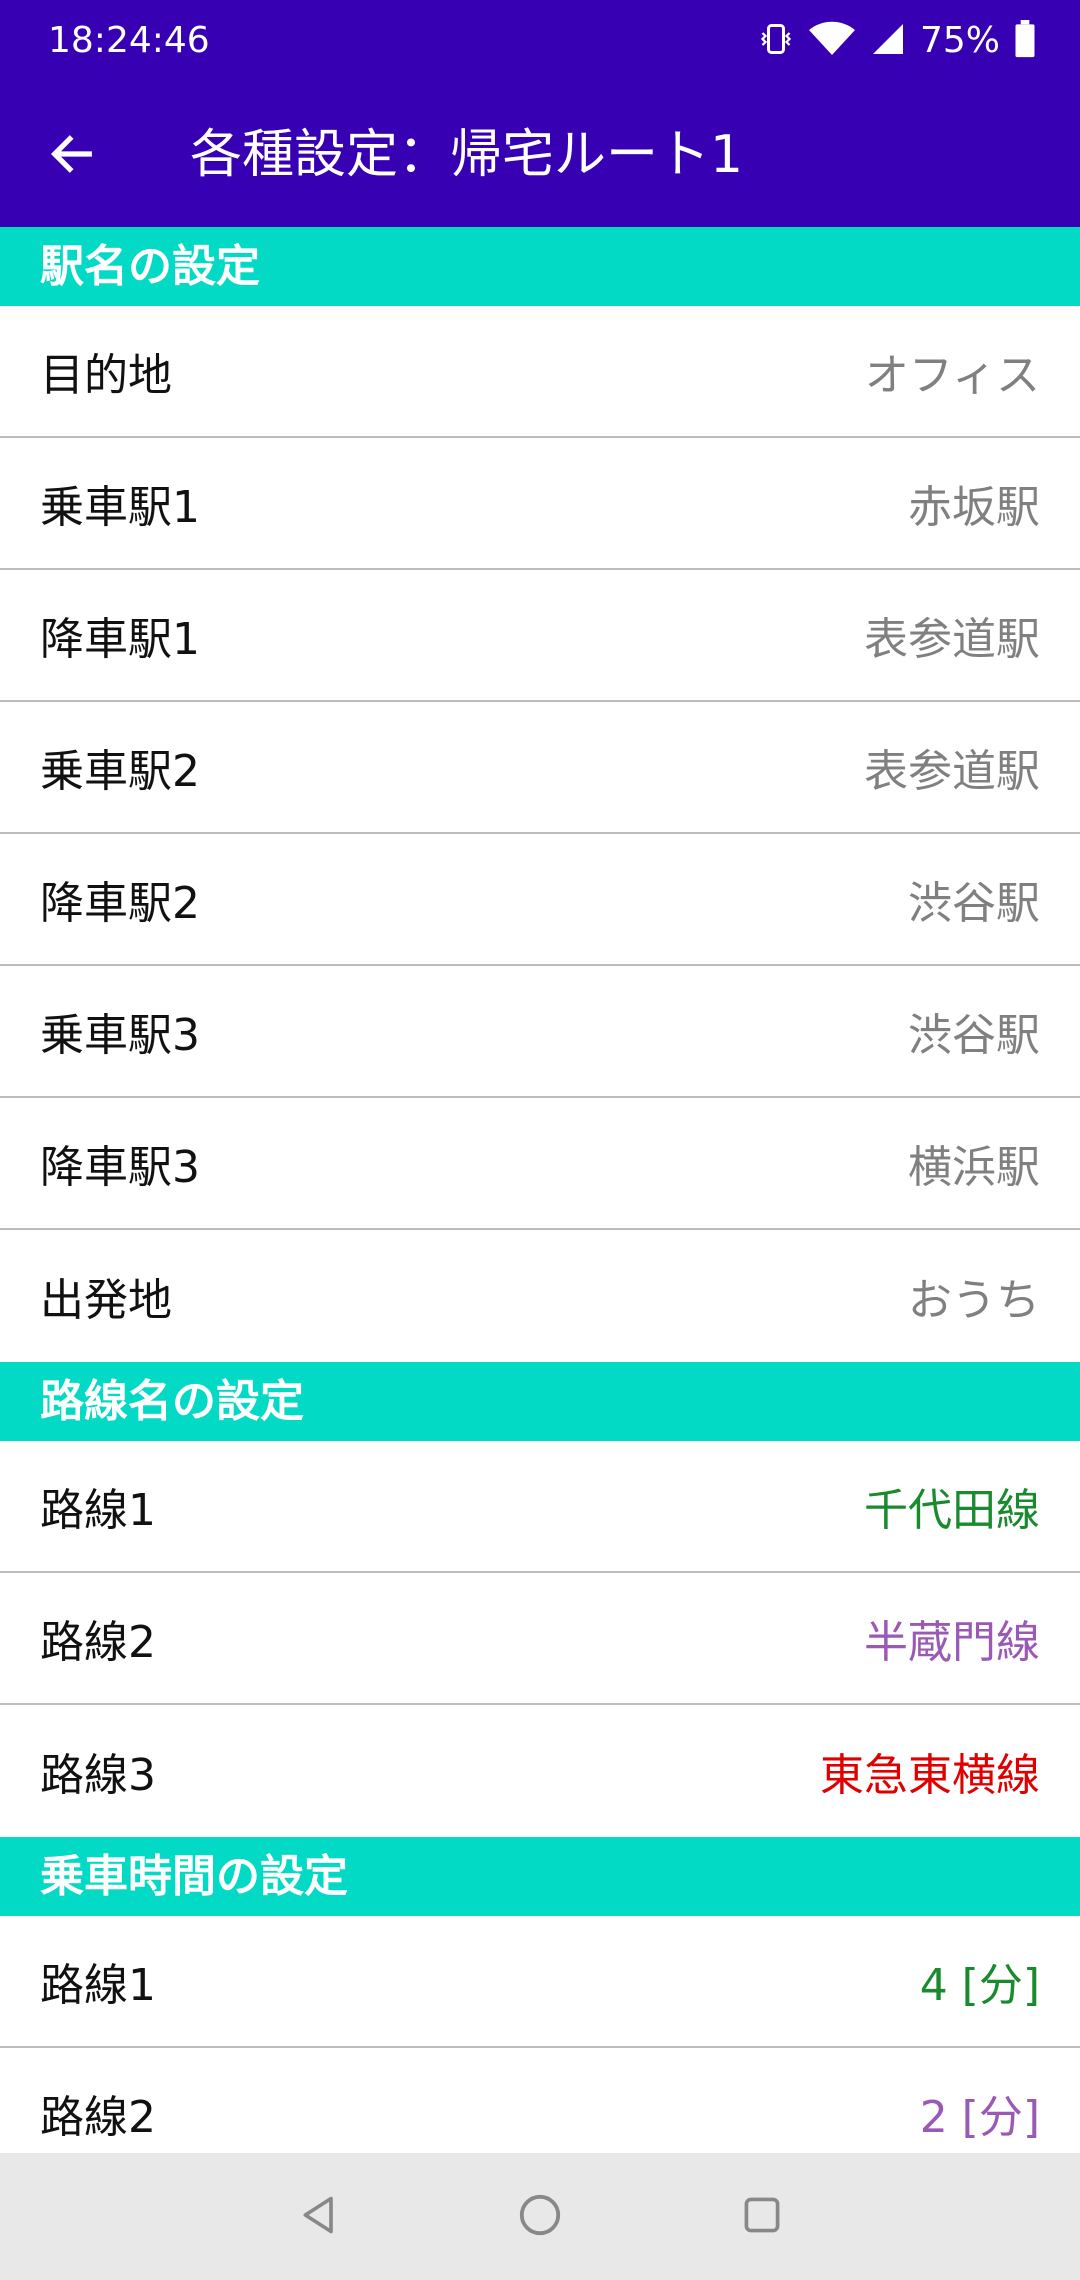 The width and height of the screenshot is (1080, 2280). I want to click on nav-recents-button, so click(762, 2217).